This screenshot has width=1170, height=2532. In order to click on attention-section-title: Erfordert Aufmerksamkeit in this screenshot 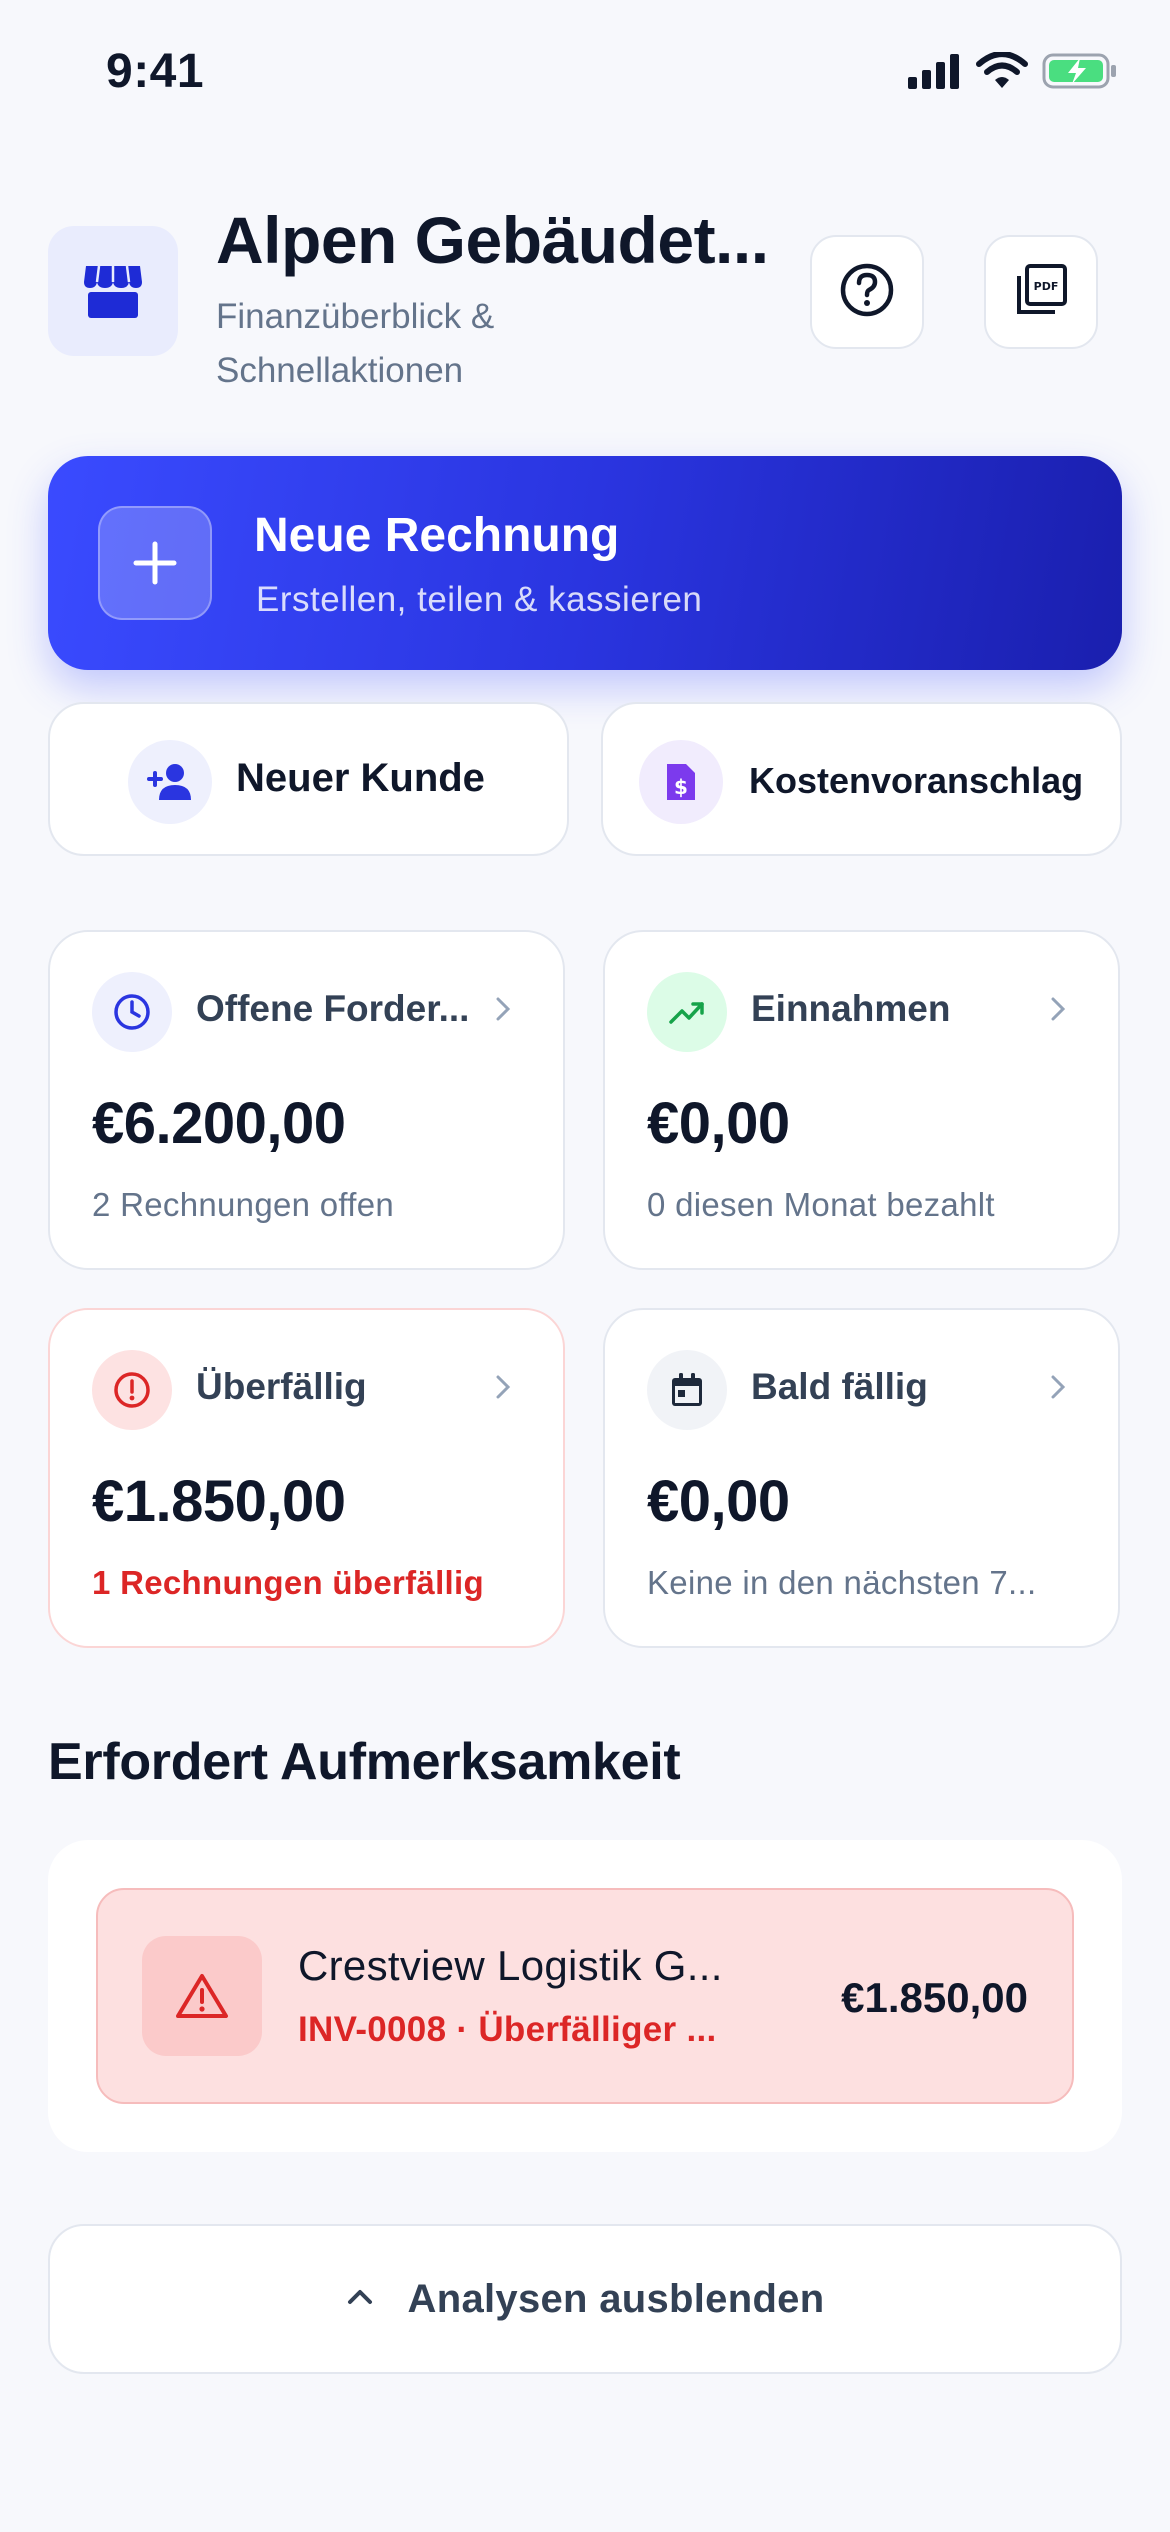, I will do `click(364, 1762)`.